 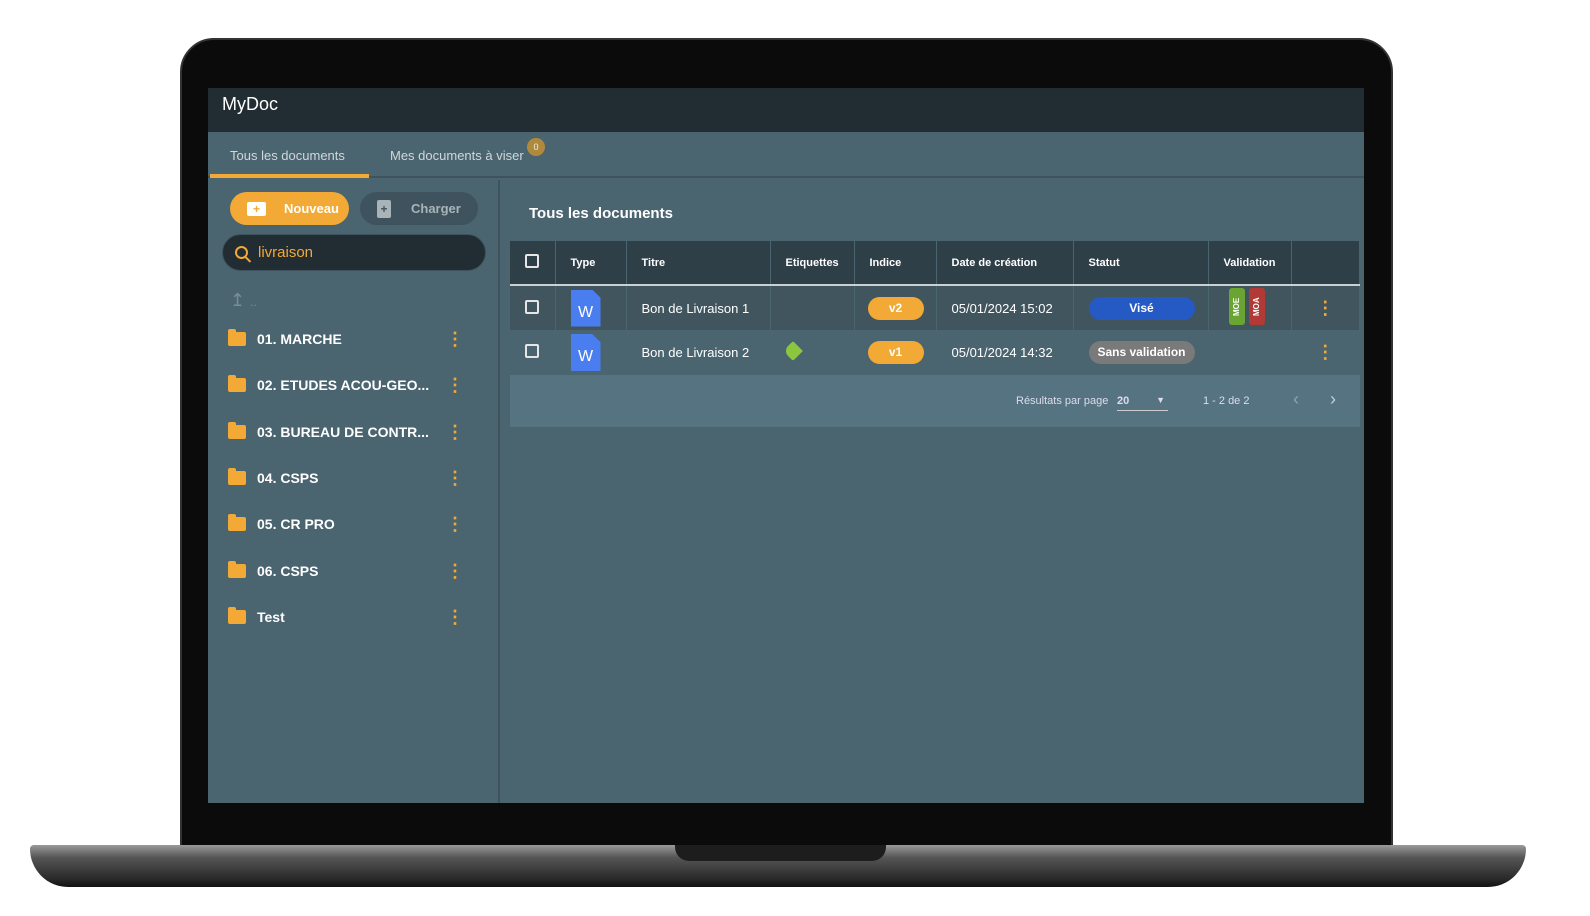 What do you see at coordinates (532, 261) in the screenshot?
I see `select-all-checkbox` at bounding box center [532, 261].